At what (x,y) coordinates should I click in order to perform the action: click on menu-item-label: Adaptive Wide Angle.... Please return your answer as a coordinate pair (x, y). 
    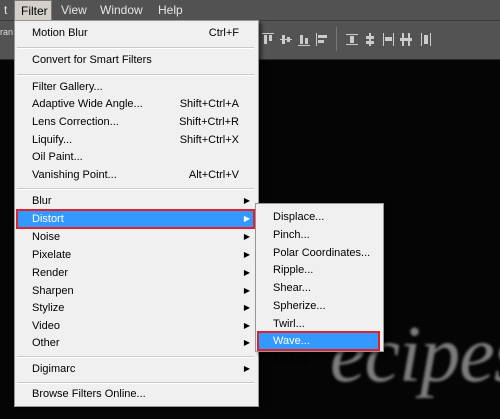
    Looking at the image, I should click on (87, 104).